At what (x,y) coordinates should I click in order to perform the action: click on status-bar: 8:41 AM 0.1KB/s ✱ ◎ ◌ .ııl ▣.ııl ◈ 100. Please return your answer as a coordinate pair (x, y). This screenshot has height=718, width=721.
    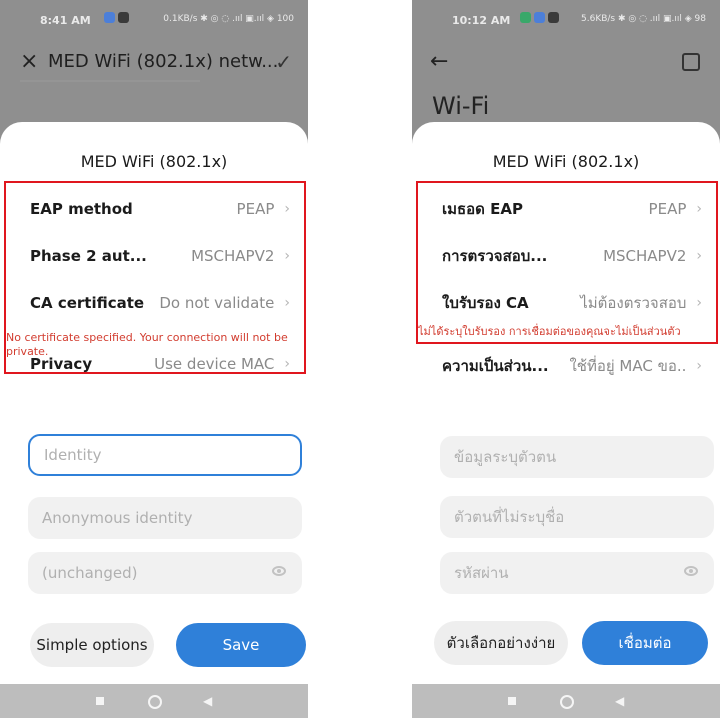
    Looking at the image, I should click on (154, 17).